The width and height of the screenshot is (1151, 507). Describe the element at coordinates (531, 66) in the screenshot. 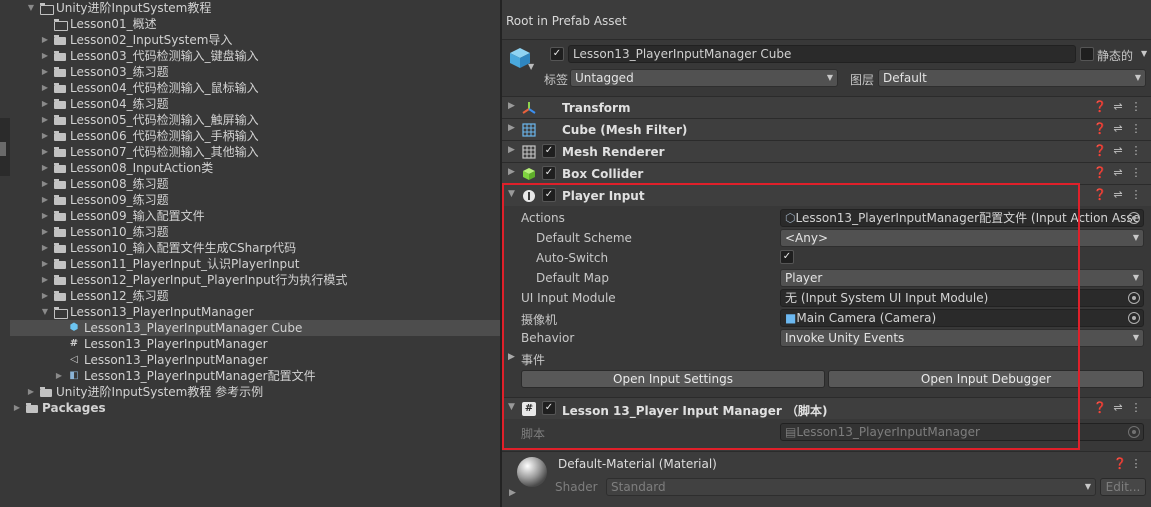

I see `icon-dropdown-caret-icon: ▼` at that location.